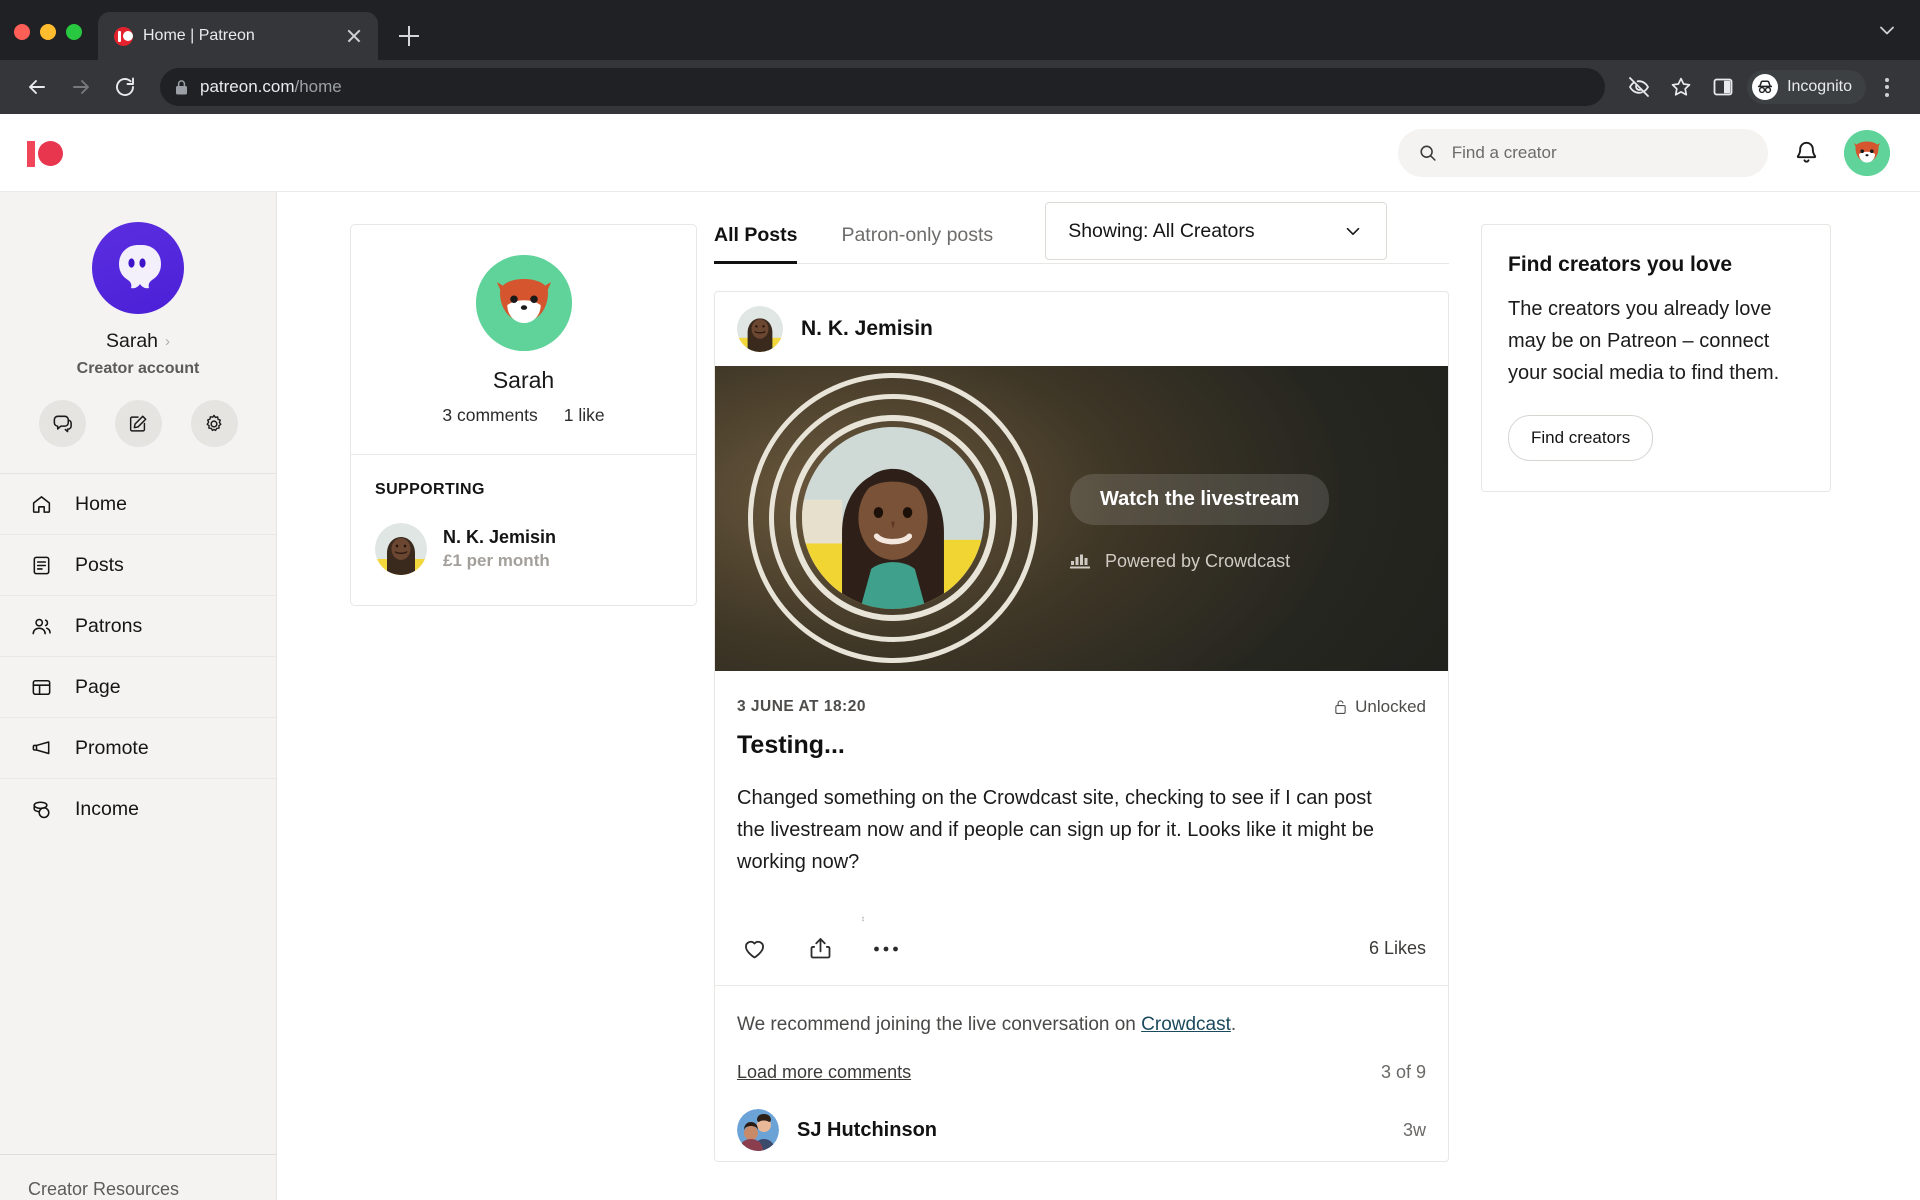 The width and height of the screenshot is (1920, 1200). I want to click on gear-icon, so click(214, 422).